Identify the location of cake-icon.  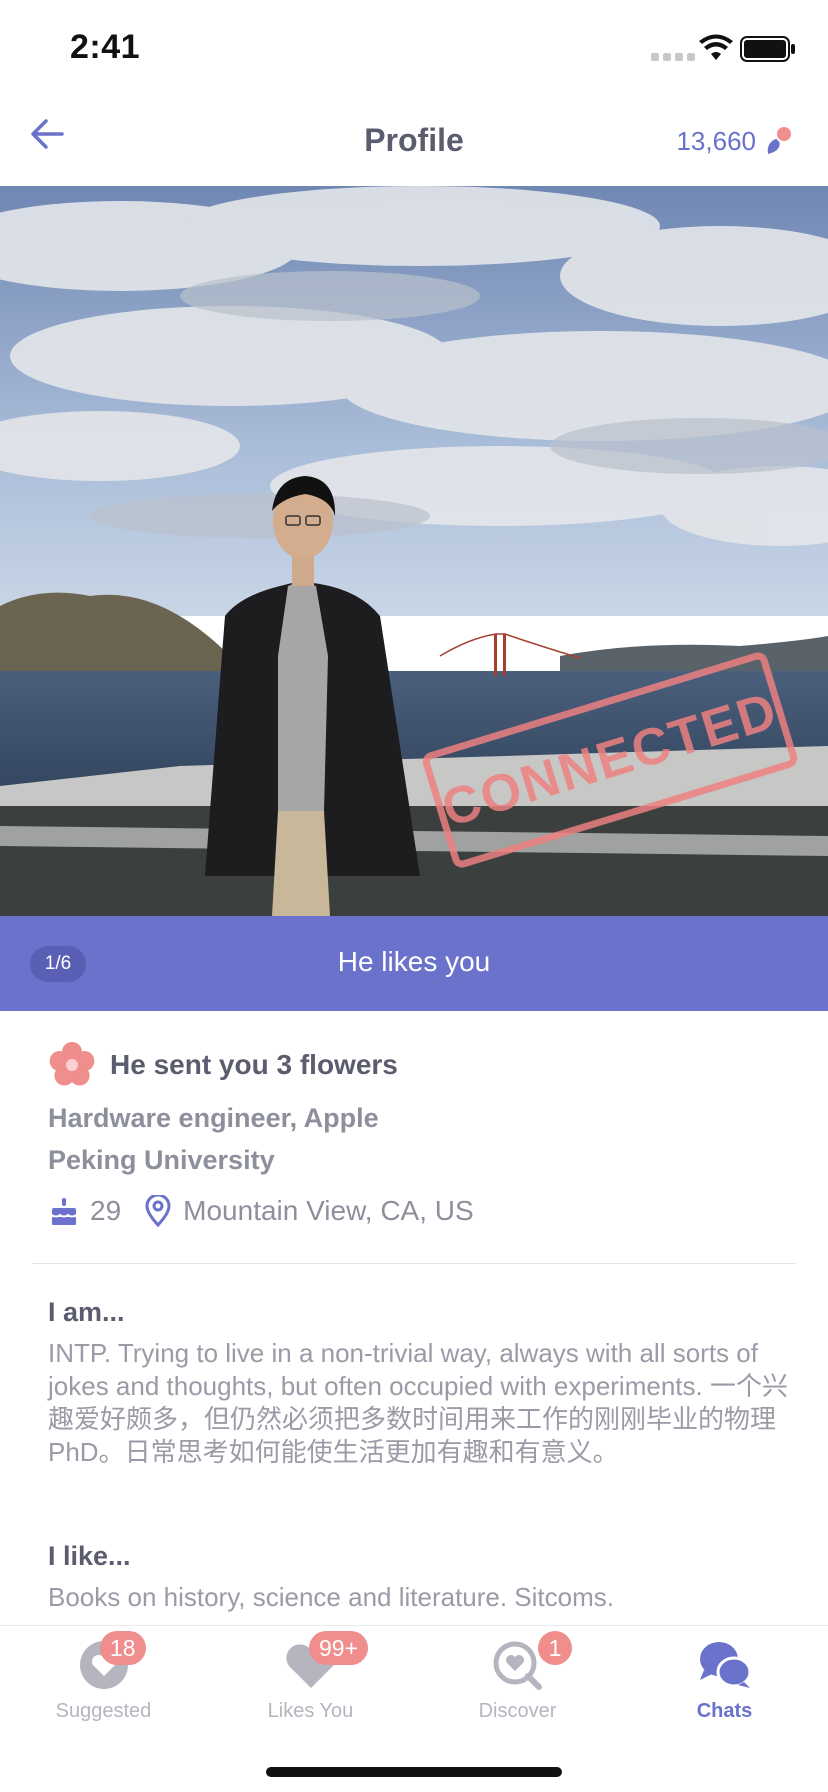
(64, 1211).